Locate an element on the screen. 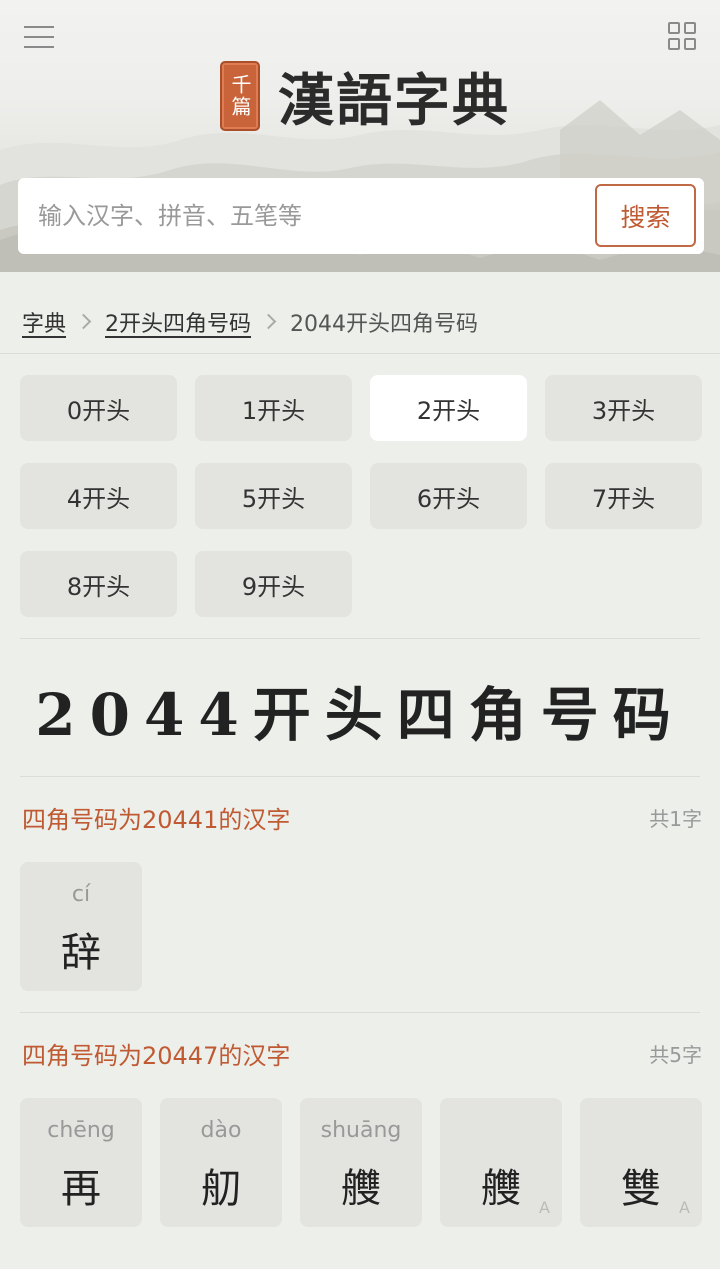 The height and width of the screenshot is (1269, 720). char-card: dào 舠 is located at coordinates (221, 1162).